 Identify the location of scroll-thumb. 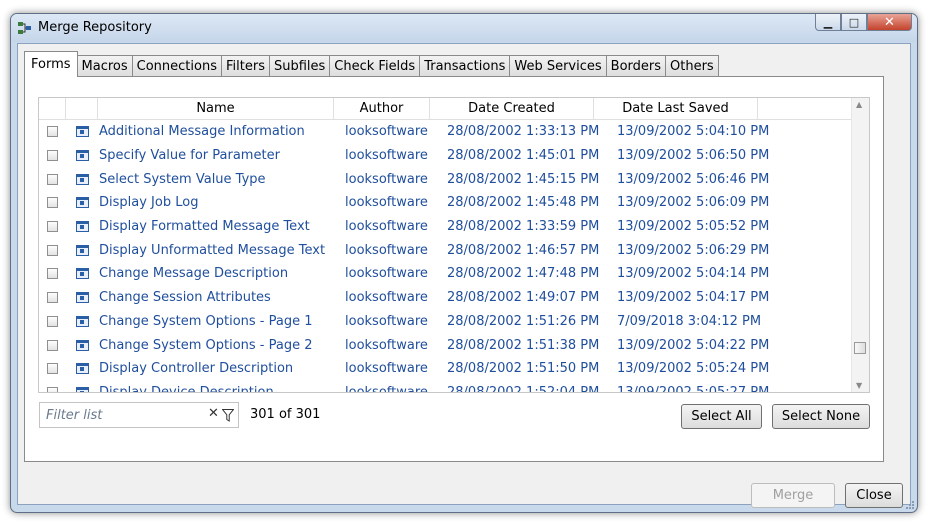
(860, 348).